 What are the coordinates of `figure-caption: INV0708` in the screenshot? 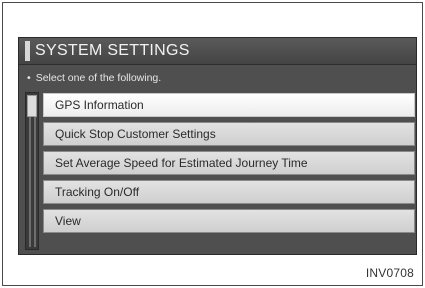 It's located at (389, 273).